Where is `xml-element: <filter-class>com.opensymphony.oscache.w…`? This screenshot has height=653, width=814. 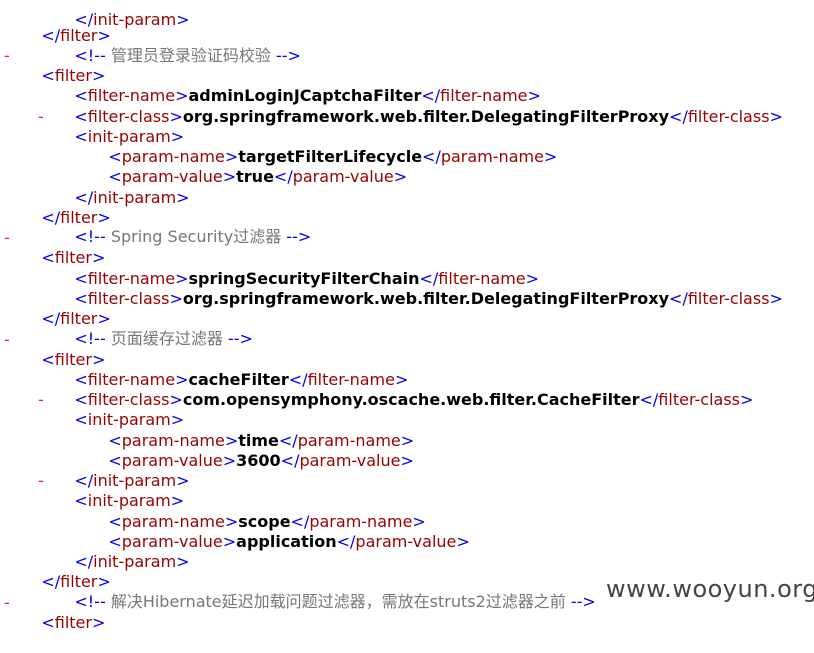
xml-element: <filter-class>com.opensymphony.oscache.w… is located at coordinates (414, 399).